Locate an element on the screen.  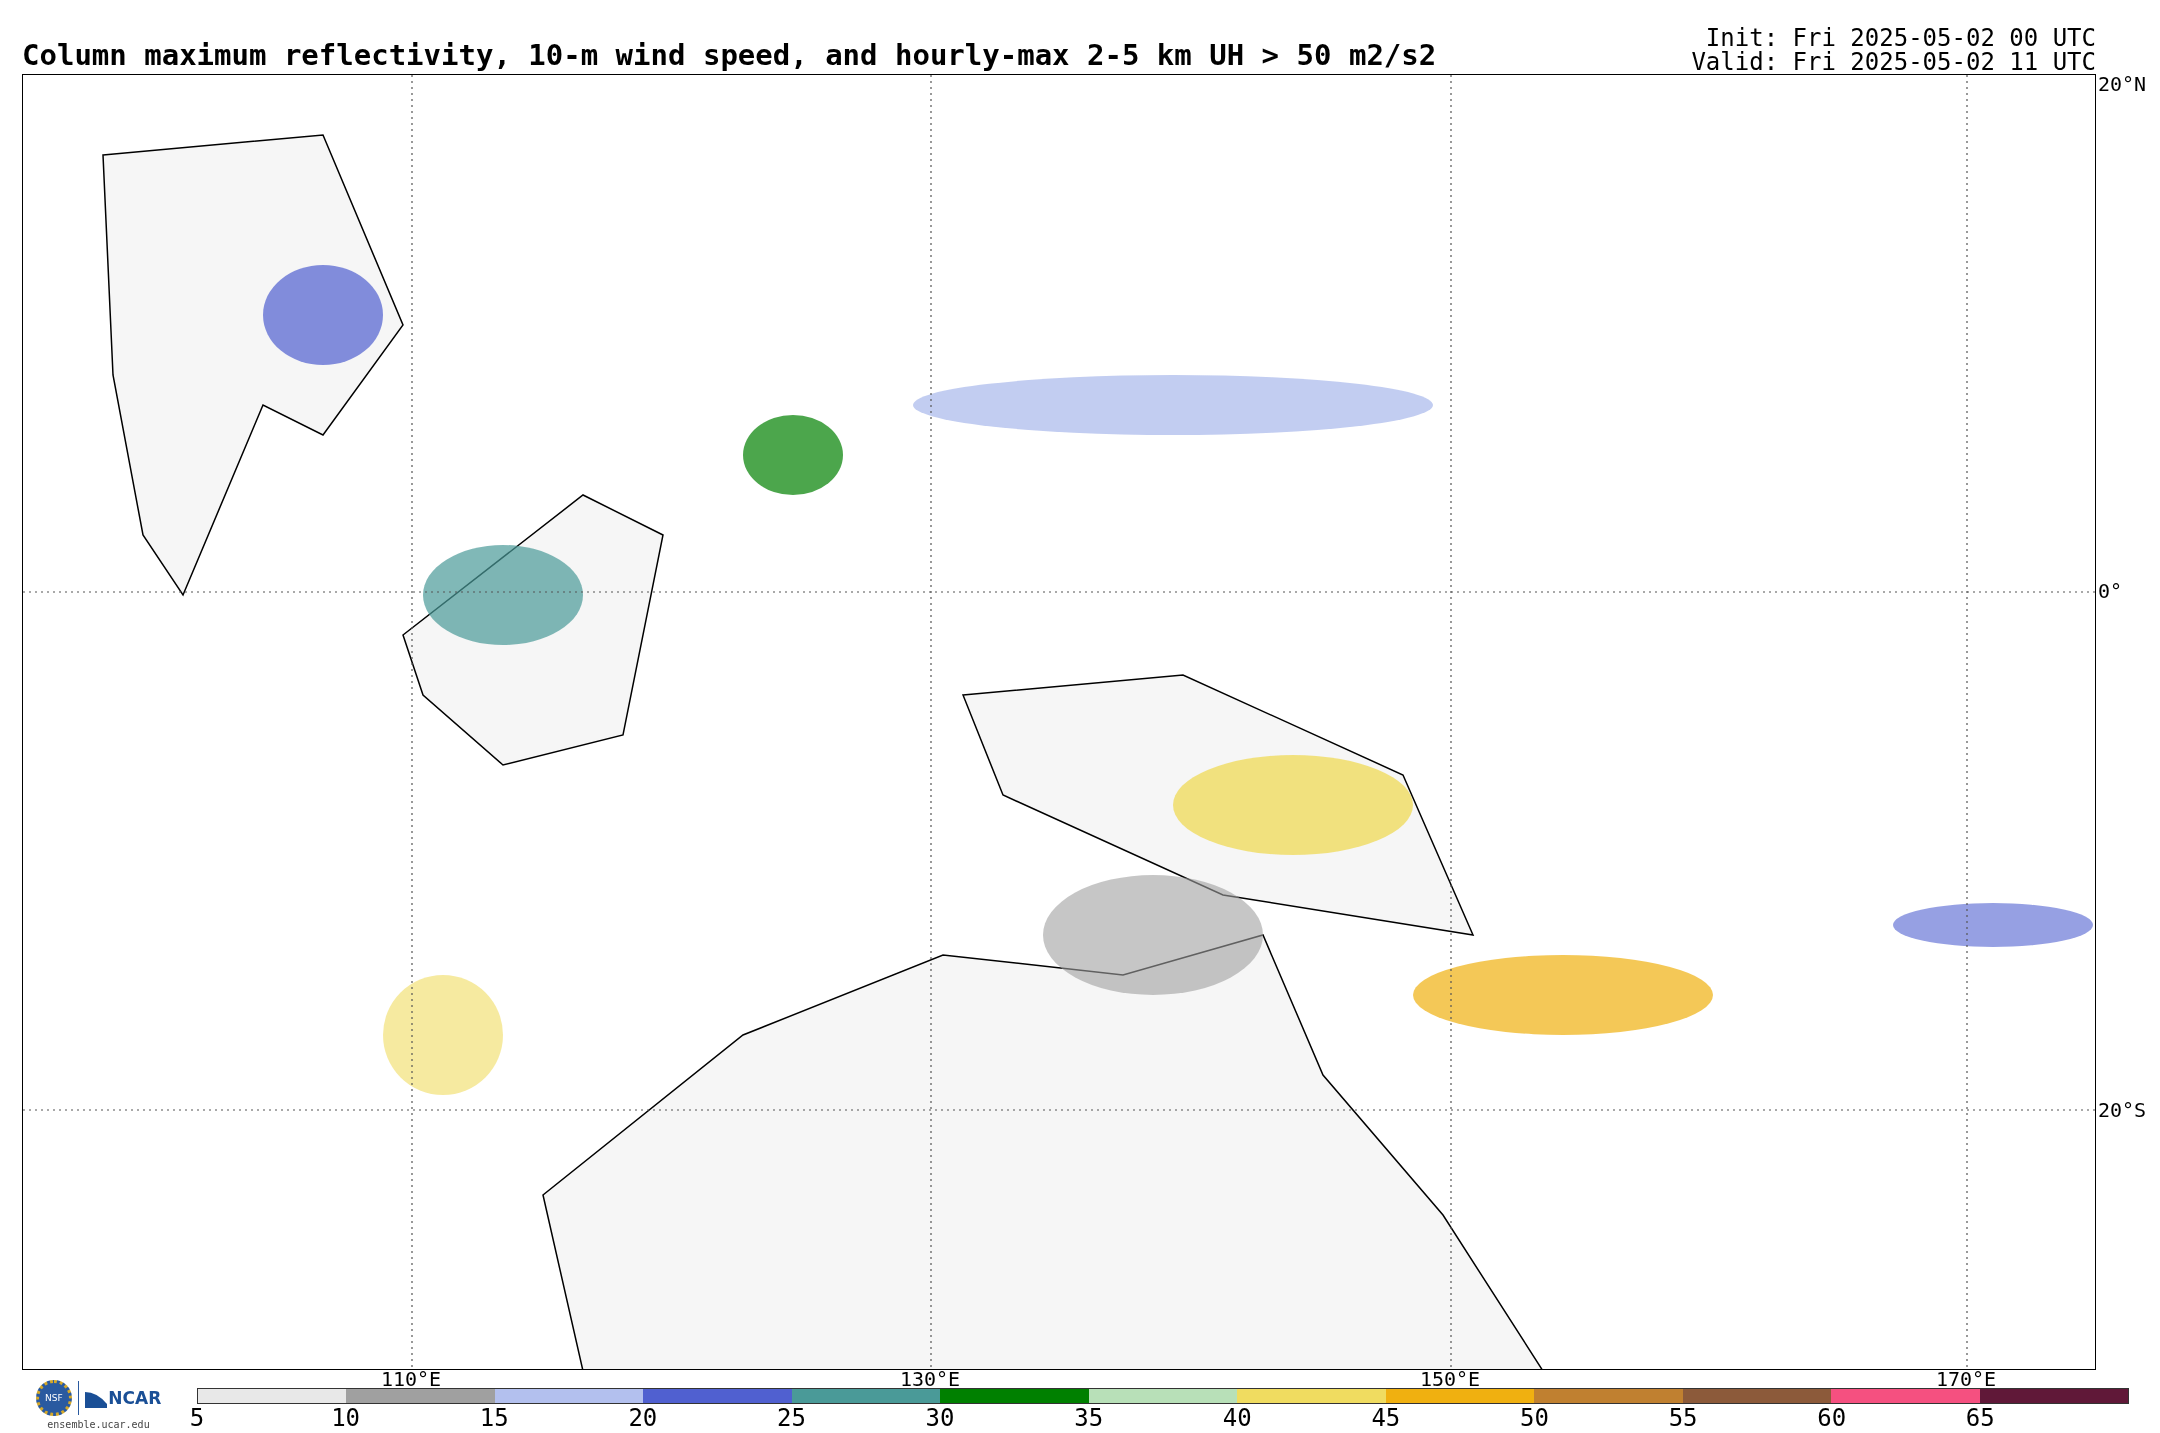
nsf-logo: NSF is located at coordinates (53, 1398).